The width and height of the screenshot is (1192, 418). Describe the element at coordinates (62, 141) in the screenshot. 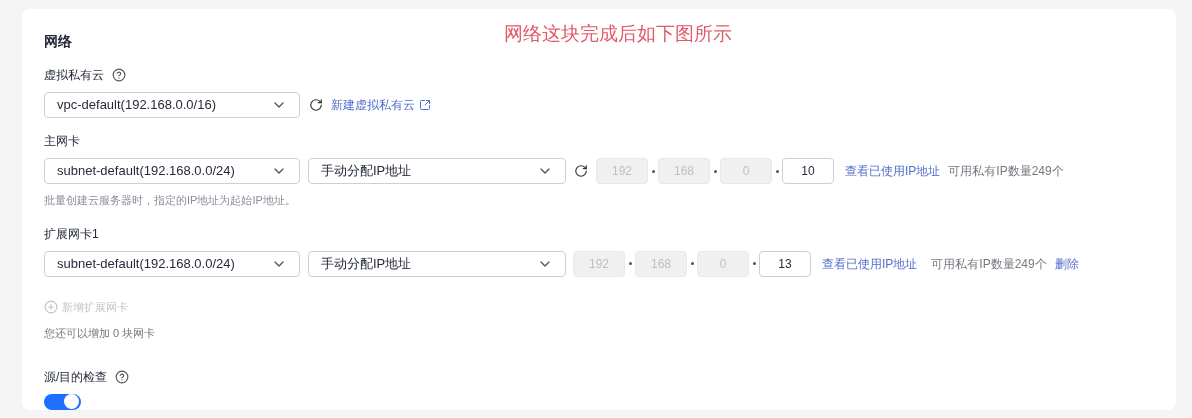

I see `field-label: 主网卡` at that location.